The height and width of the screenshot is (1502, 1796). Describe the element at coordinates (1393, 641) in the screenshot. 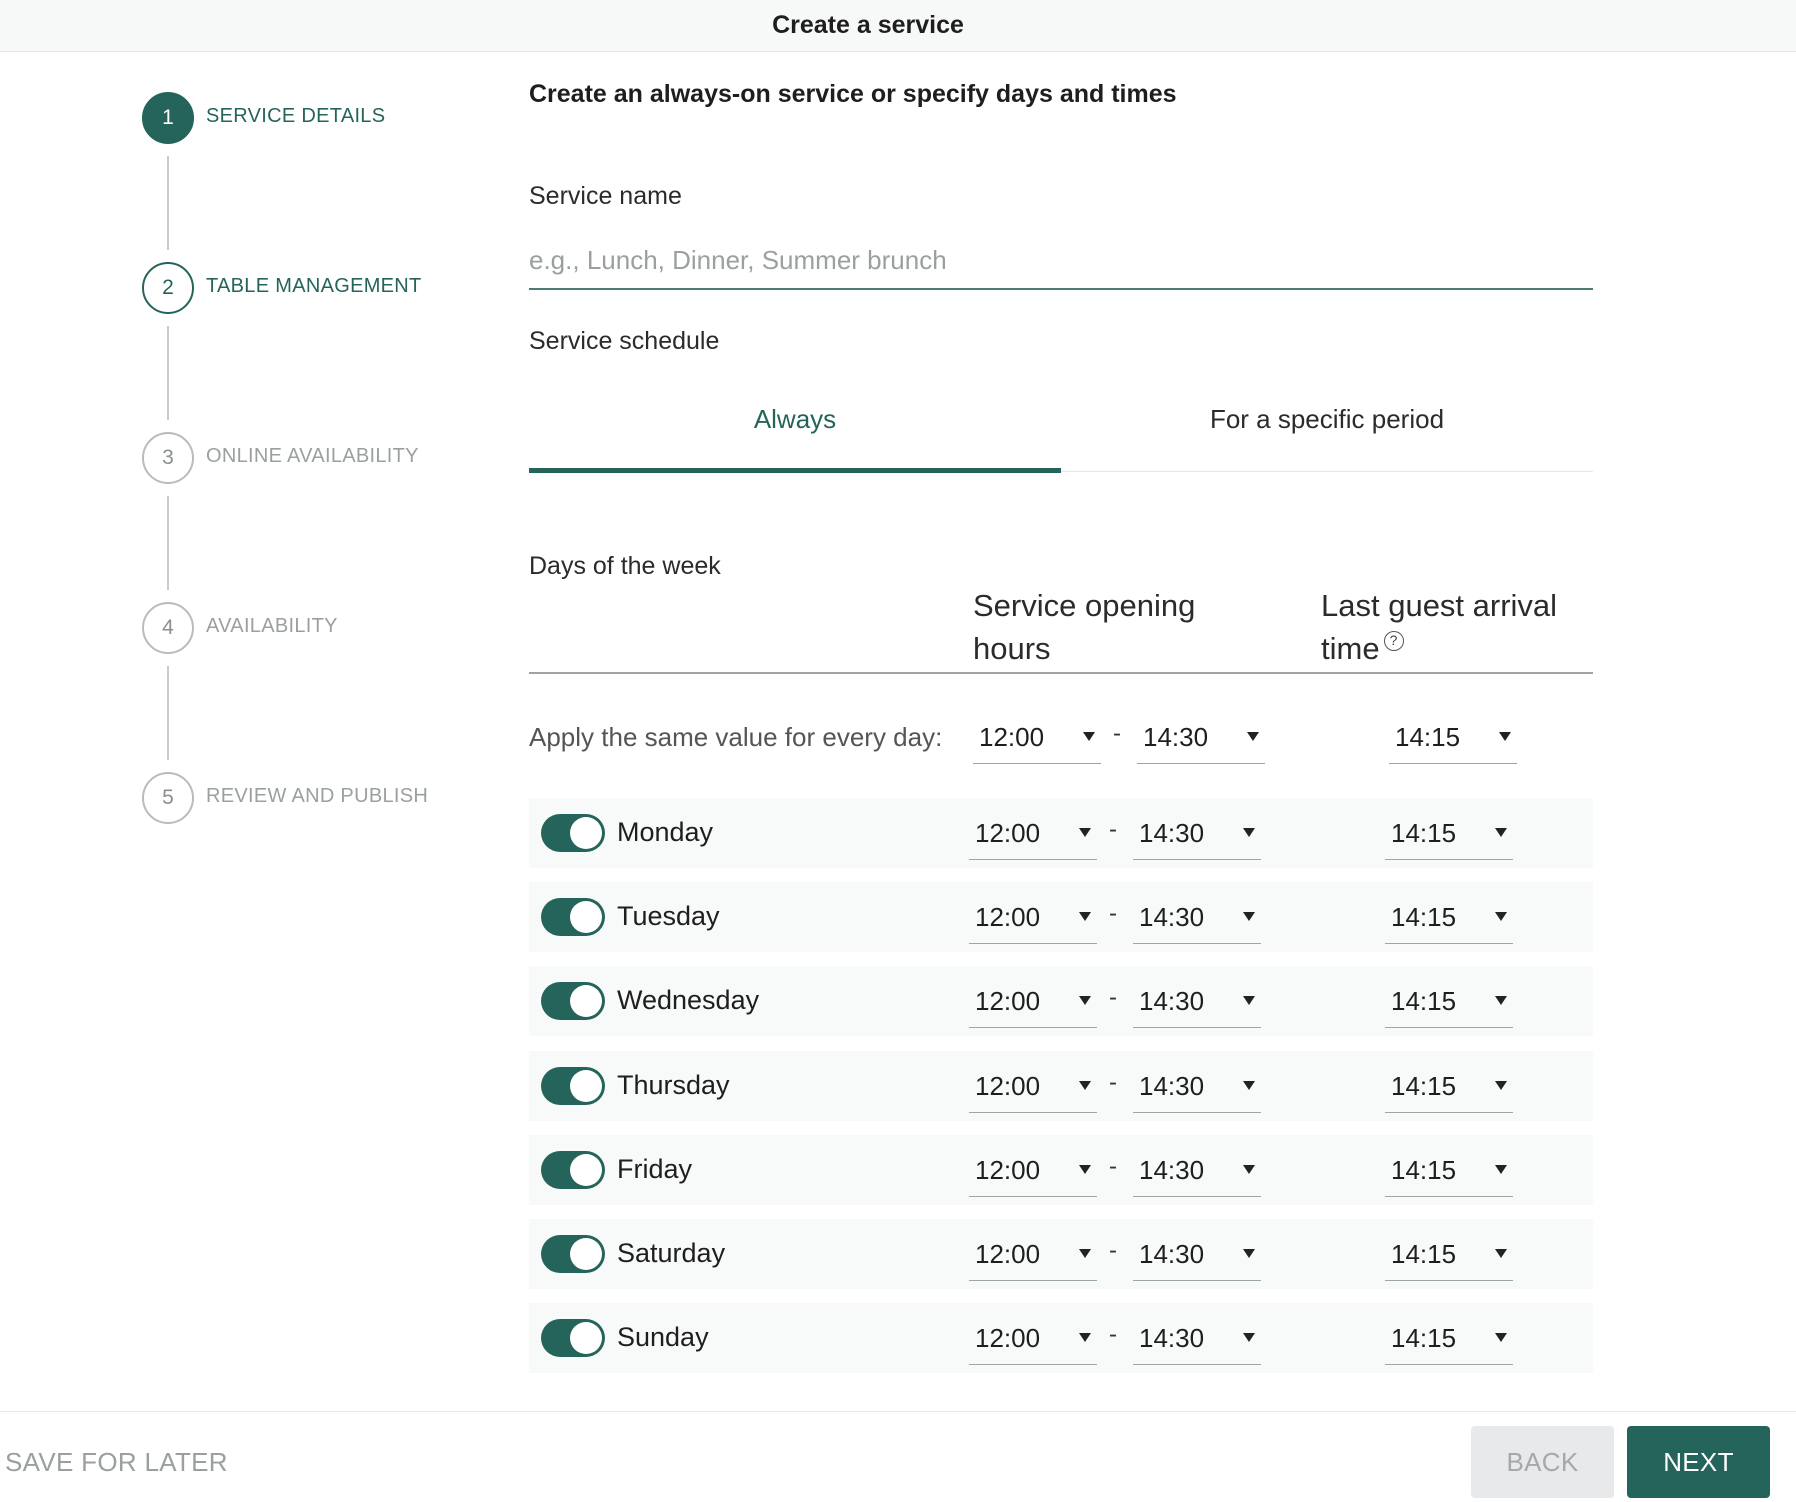

I see `question-circle-icon: ?` at that location.